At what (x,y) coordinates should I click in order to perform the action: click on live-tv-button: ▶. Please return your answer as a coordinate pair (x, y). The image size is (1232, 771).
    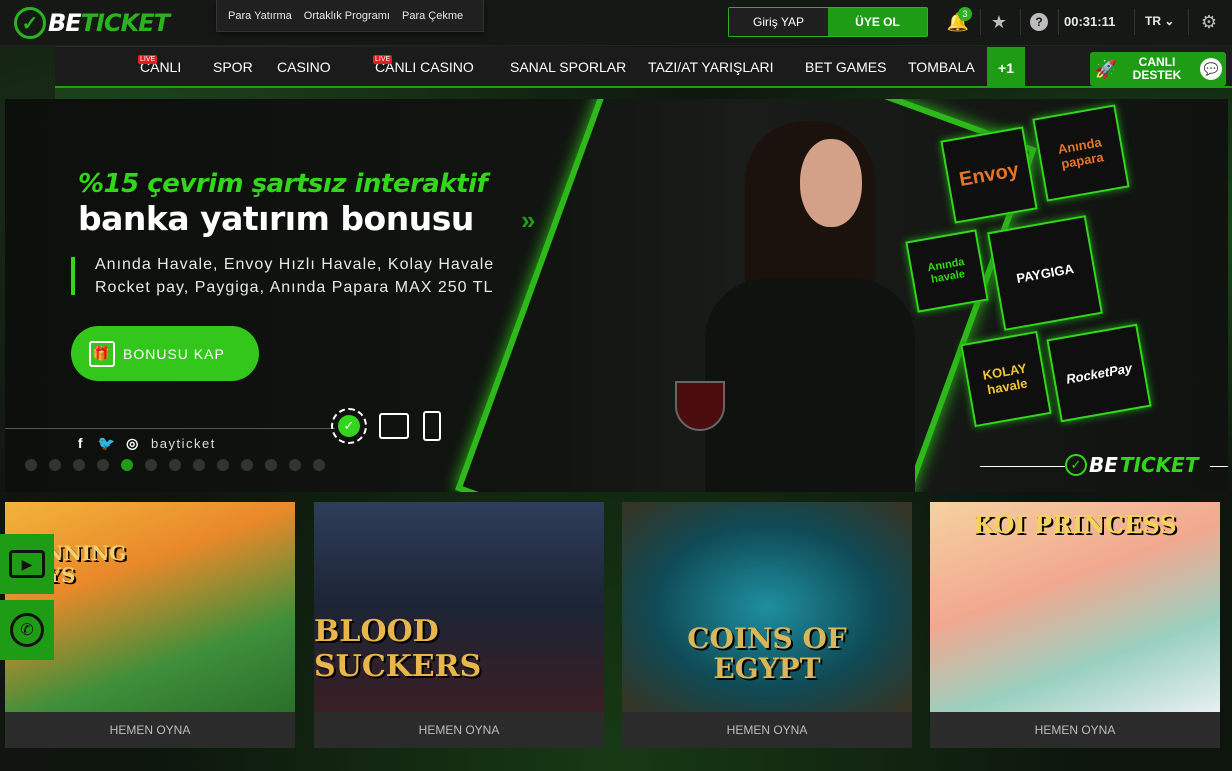
    Looking at the image, I should click on (27, 564).